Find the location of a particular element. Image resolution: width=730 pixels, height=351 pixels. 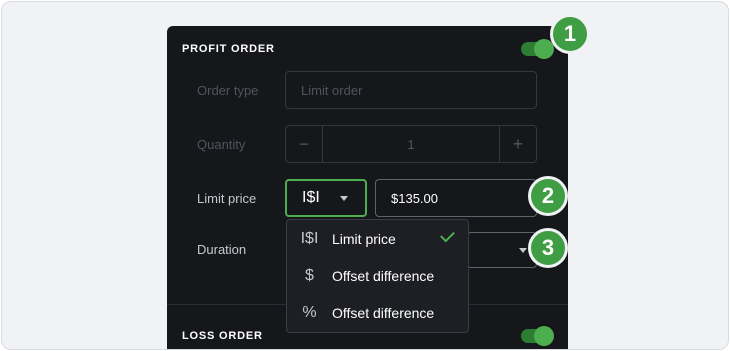

limit-price-input: $135.00 is located at coordinates (456, 198).